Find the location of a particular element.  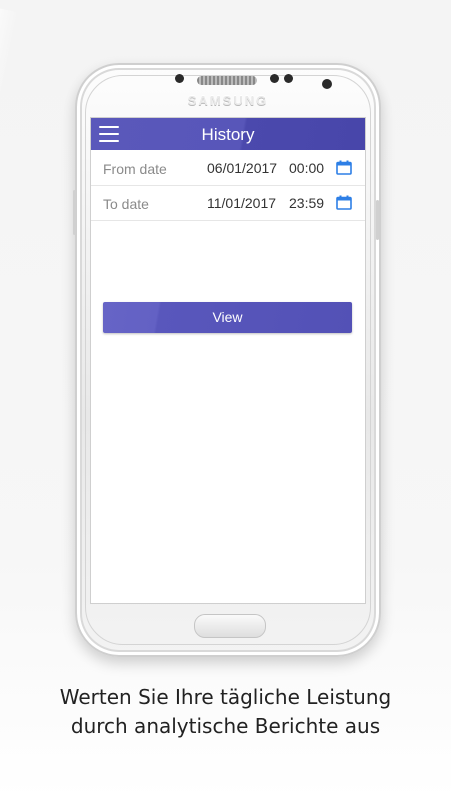

volume-button is located at coordinates (74, 212).